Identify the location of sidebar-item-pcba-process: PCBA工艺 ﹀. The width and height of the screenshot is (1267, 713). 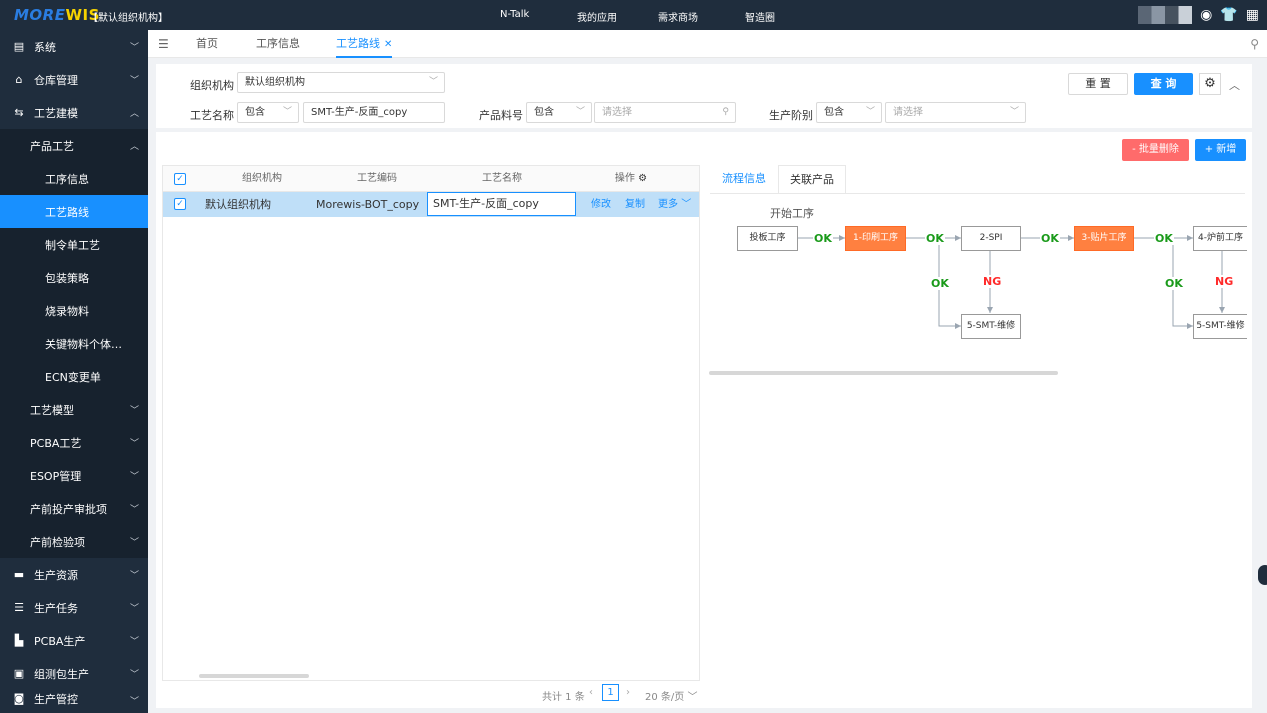
(74, 442).